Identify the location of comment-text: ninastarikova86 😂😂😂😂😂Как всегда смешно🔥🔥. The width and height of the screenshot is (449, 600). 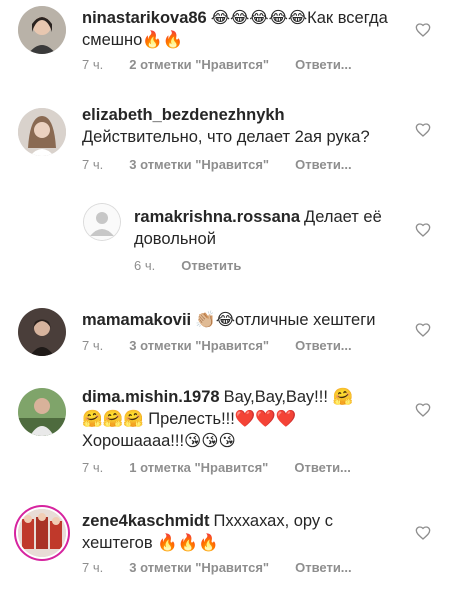
(237, 29).